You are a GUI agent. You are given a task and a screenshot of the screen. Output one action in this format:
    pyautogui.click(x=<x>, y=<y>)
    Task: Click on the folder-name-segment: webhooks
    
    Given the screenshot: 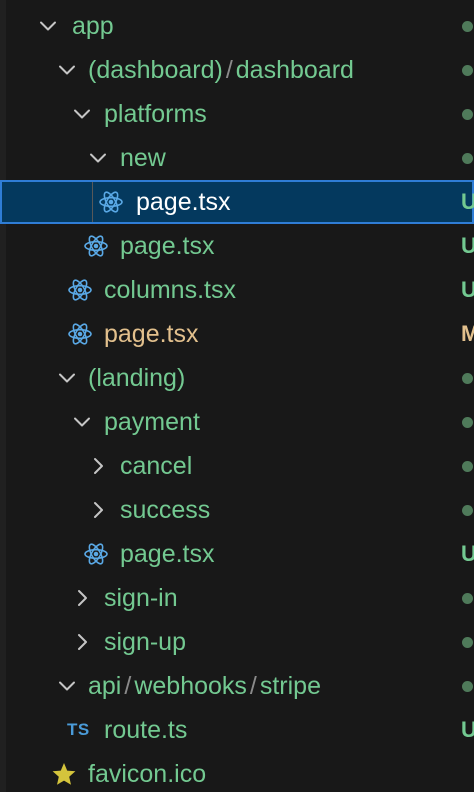 What is the action you would take?
    pyautogui.click(x=190, y=686)
    